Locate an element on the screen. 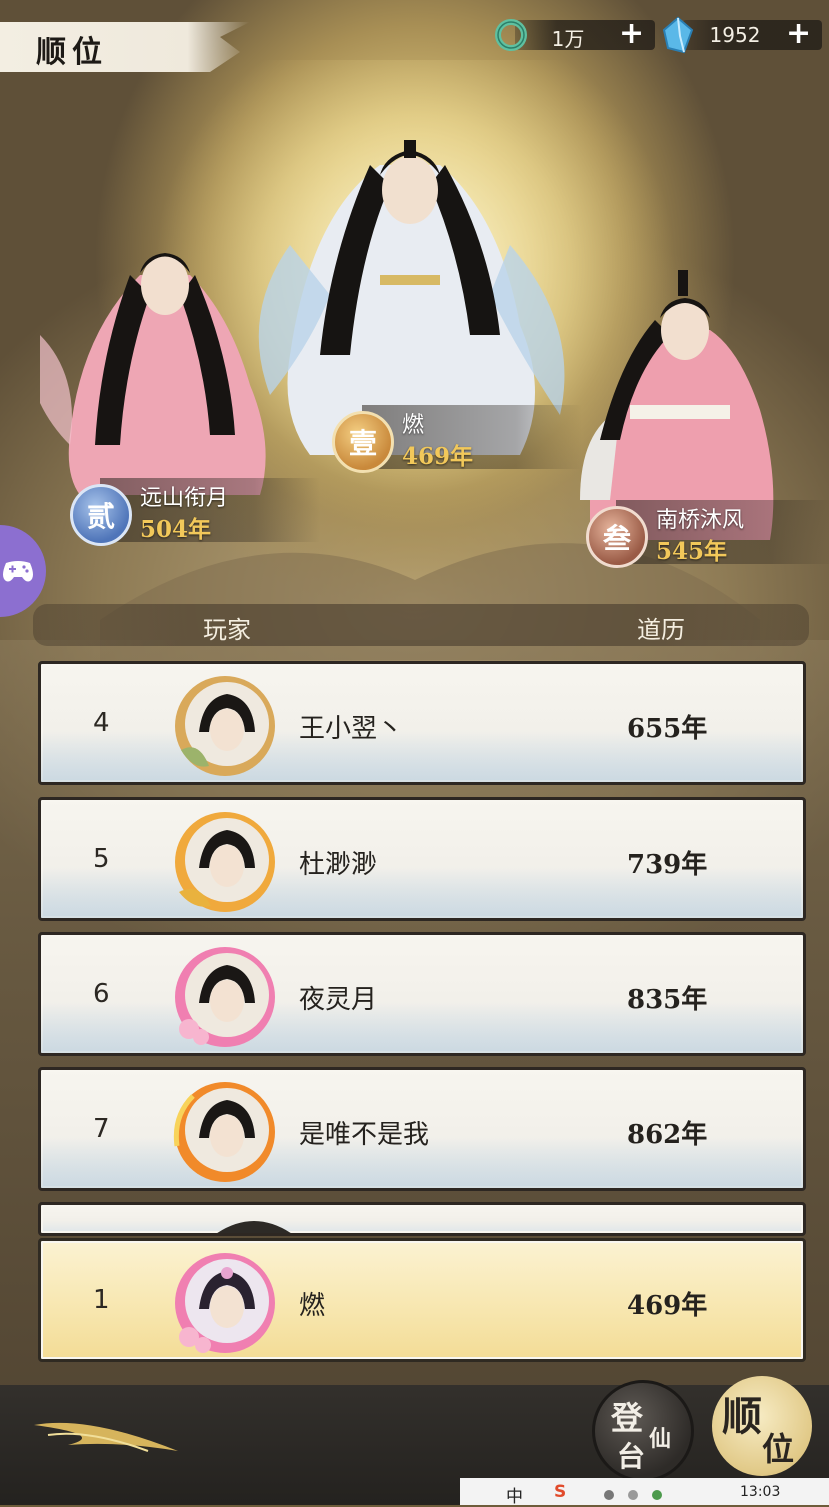 This screenshot has height=1507, width=829. rank-button-char-1: 顺 is located at coordinates (742, 1416).